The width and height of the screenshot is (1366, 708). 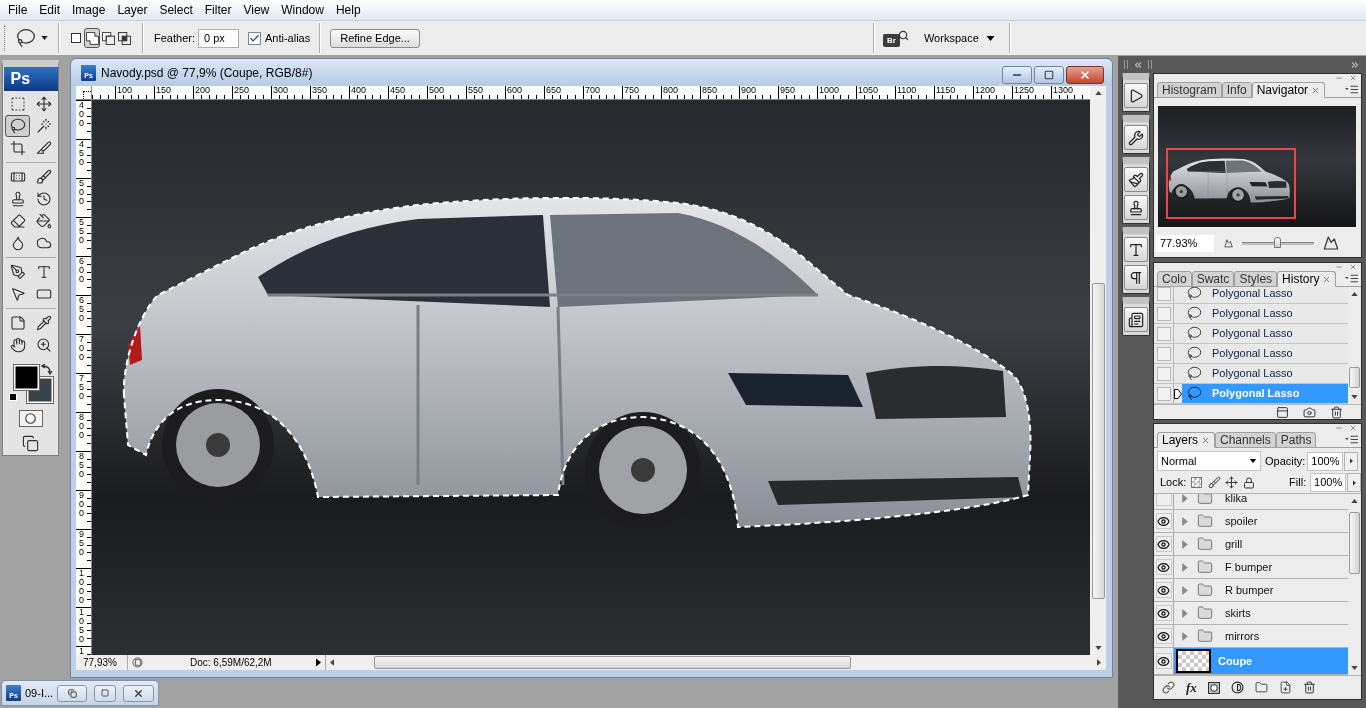 What do you see at coordinates (176, 10) in the screenshot?
I see `menu-item: Select` at bounding box center [176, 10].